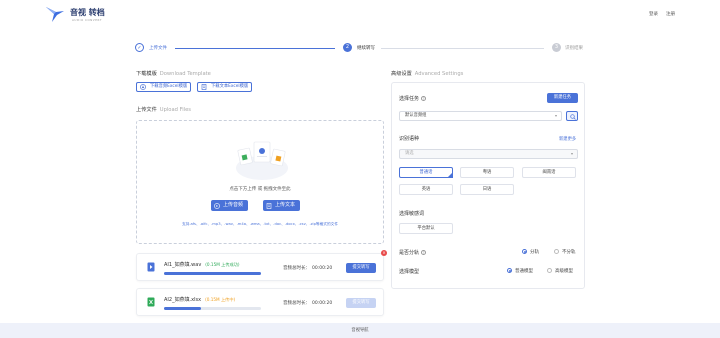 The height and width of the screenshot is (338, 720). I want to click on step-3-label: 识别结果, so click(574, 48).